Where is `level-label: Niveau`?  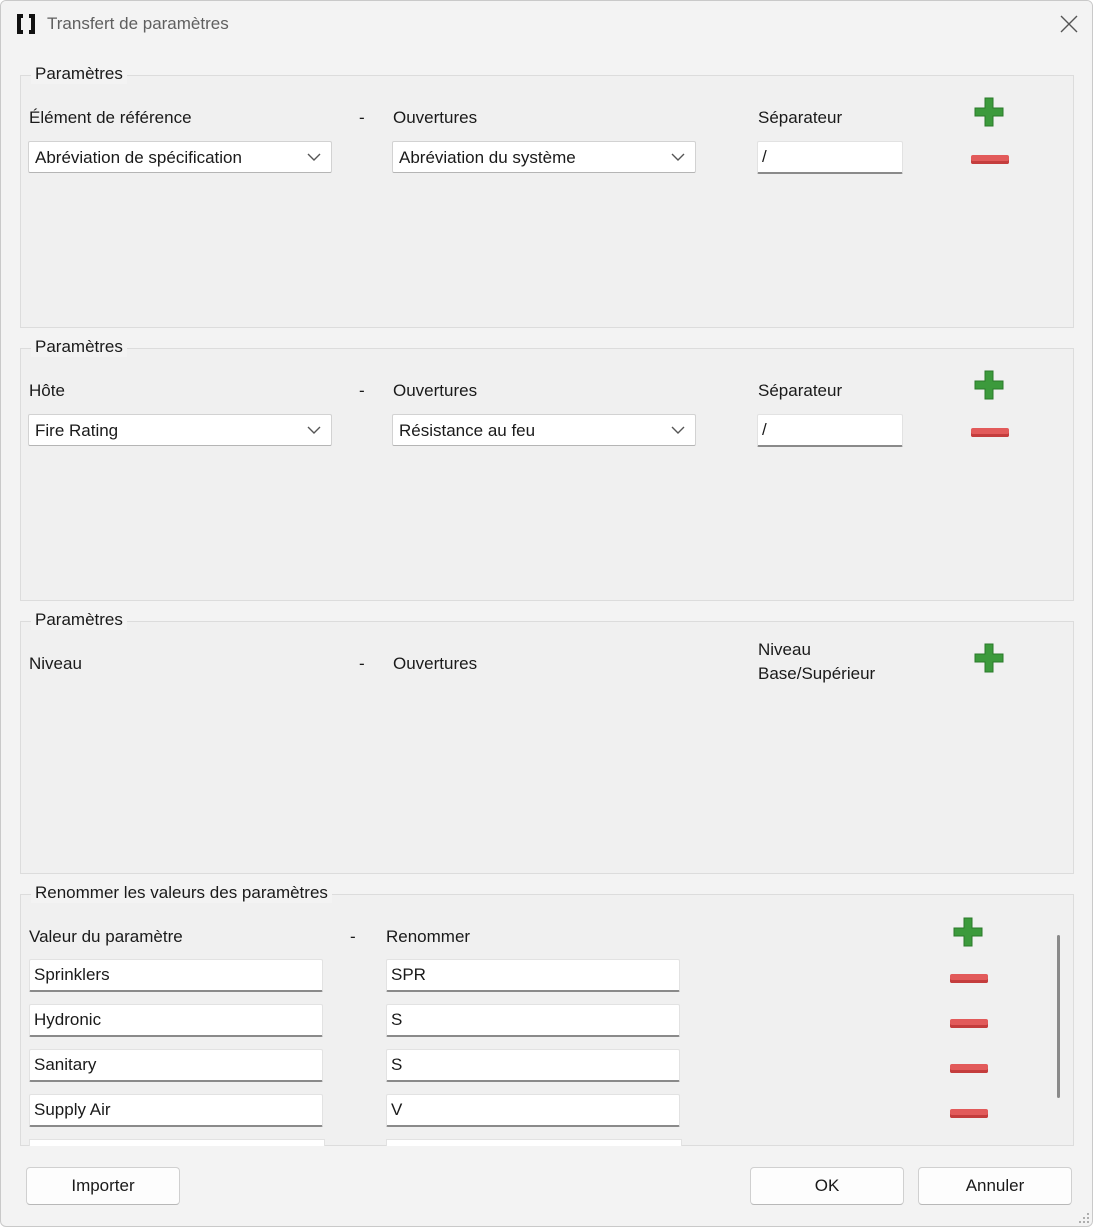
level-label: Niveau is located at coordinates (55, 663).